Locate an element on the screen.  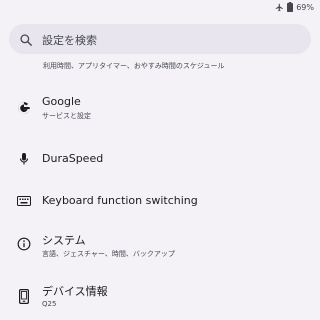
settings-item-subtitle: Q25 is located at coordinates (49, 304).